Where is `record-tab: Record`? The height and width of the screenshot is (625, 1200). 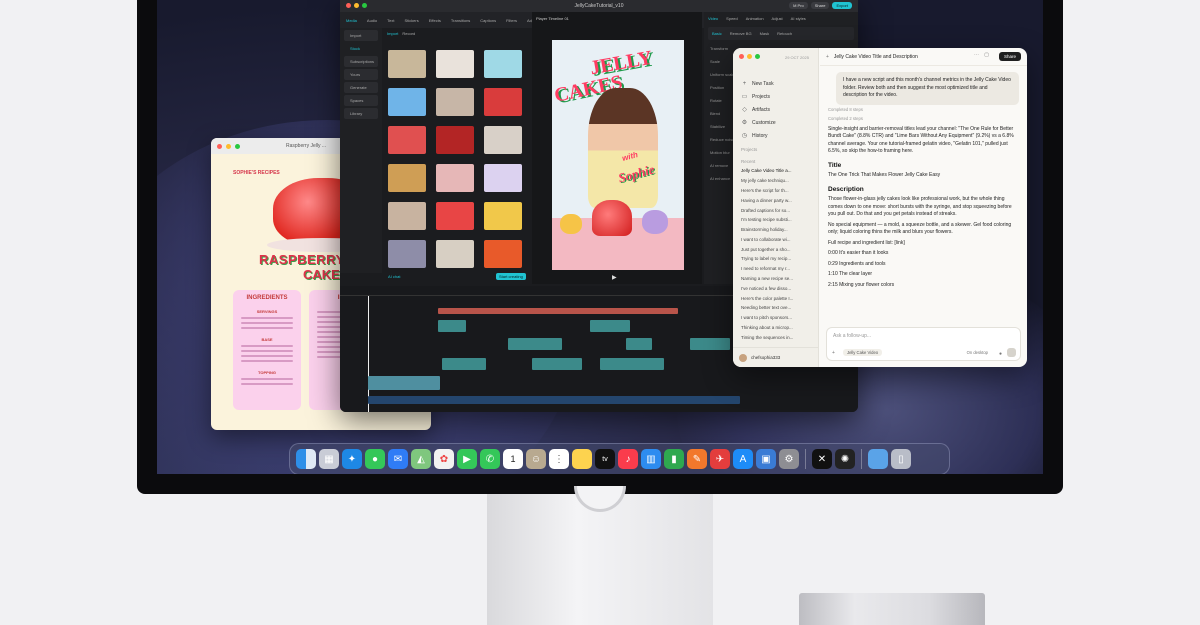 record-tab: Record is located at coordinates (408, 33).